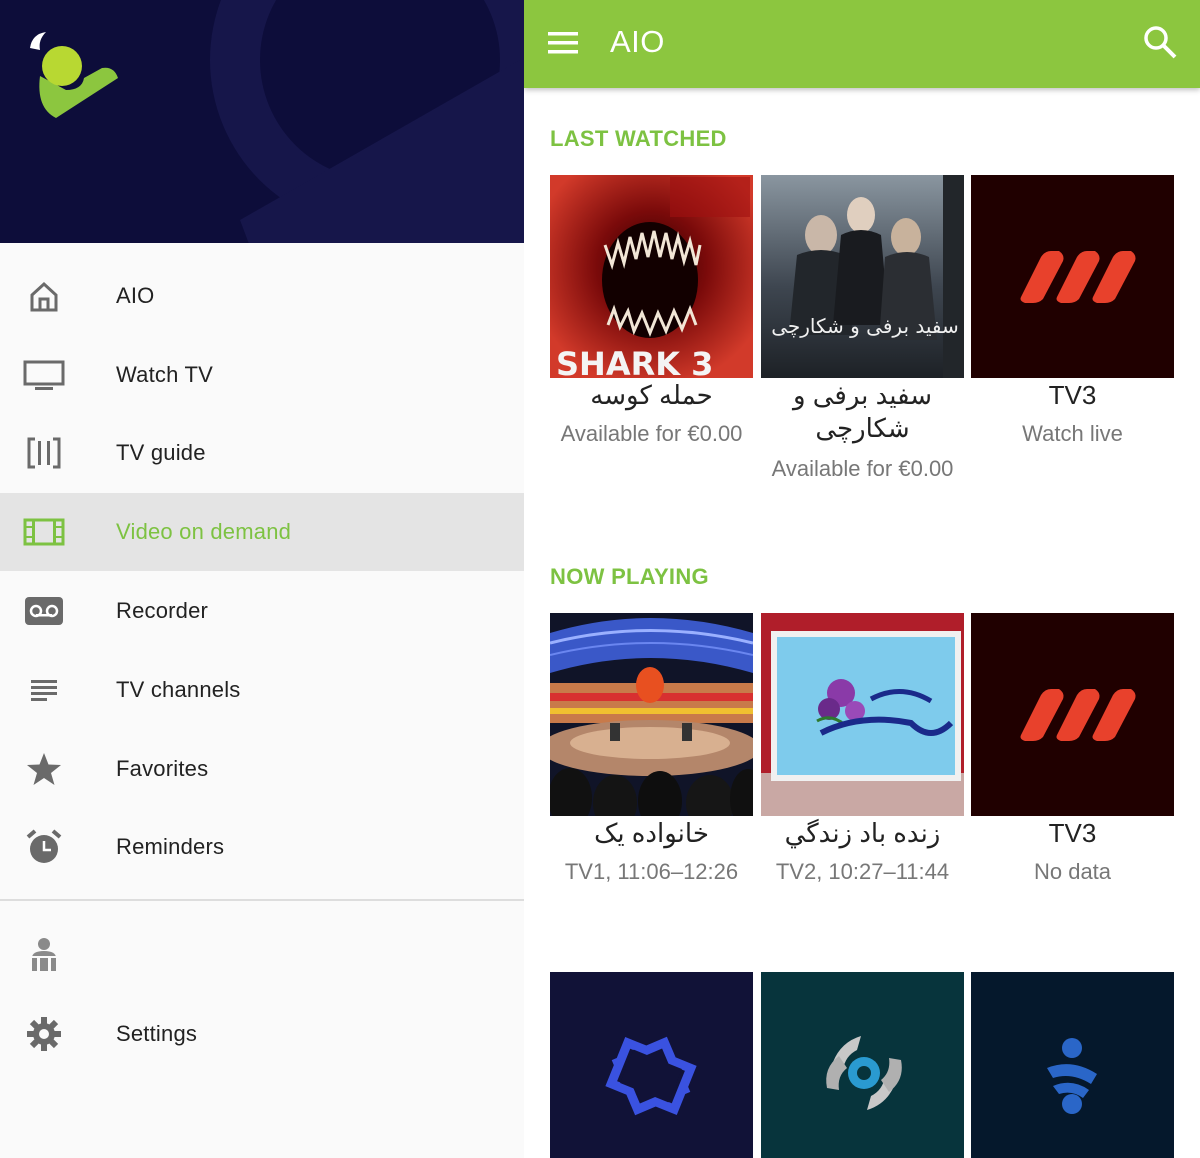 Image resolution: width=1200 pixels, height=1158 pixels. I want to click on drawer-divider, so click(262, 900).